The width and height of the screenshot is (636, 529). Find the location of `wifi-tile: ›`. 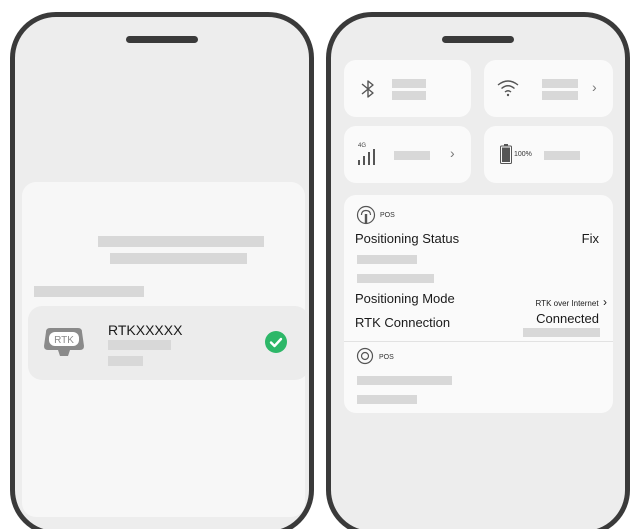

wifi-tile: › is located at coordinates (548, 88).